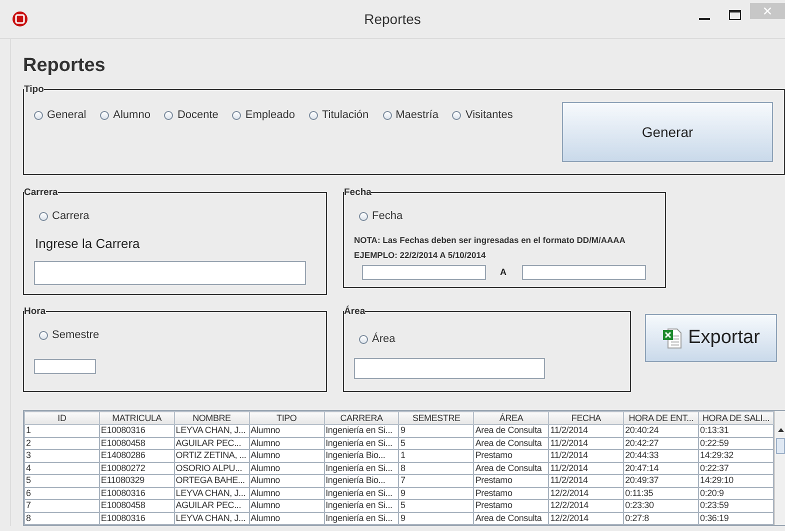 The image size is (785, 531). What do you see at coordinates (34, 89) in the screenshot?
I see `group-legend: Tipo` at bounding box center [34, 89].